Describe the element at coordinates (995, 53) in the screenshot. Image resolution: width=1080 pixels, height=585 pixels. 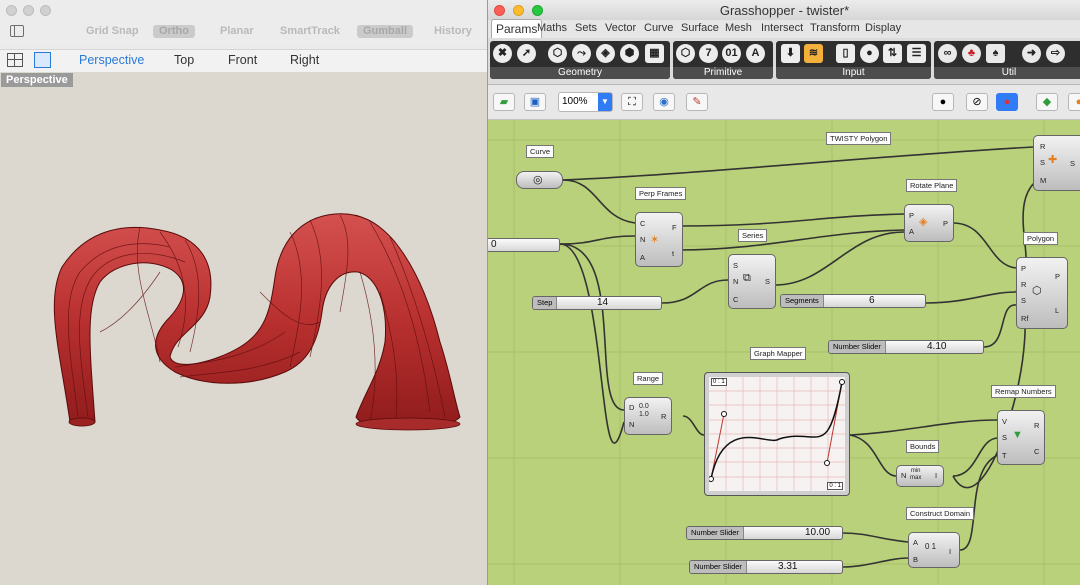
I see `tree-icon: ♠` at that location.